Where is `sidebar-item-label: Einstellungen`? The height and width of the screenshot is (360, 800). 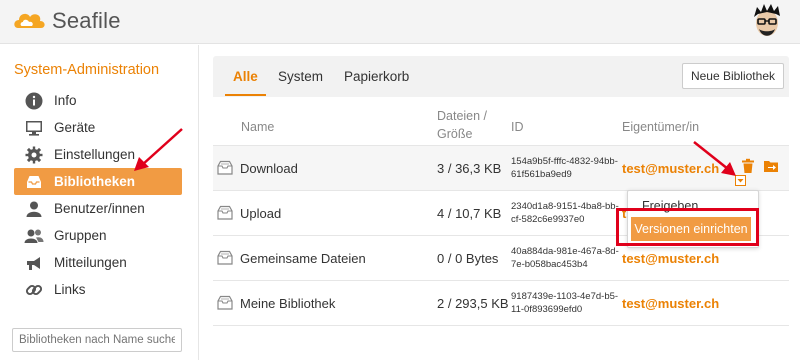
sidebar-item-label: Einstellungen is located at coordinates (95, 154).